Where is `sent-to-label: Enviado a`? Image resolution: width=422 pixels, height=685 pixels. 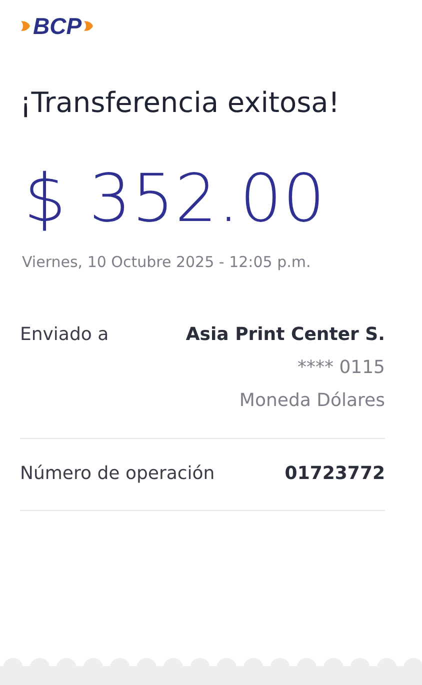 sent-to-label: Enviado a is located at coordinates (64, 335).